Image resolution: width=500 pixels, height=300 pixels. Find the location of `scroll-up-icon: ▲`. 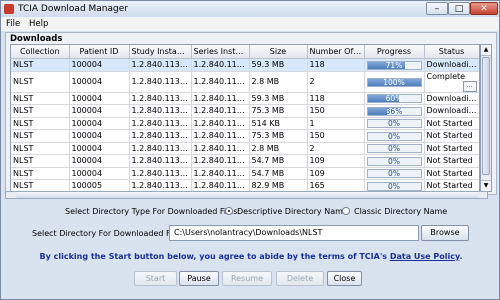

scroll-up-icon: ▲ is located at coordinates (486, 50).